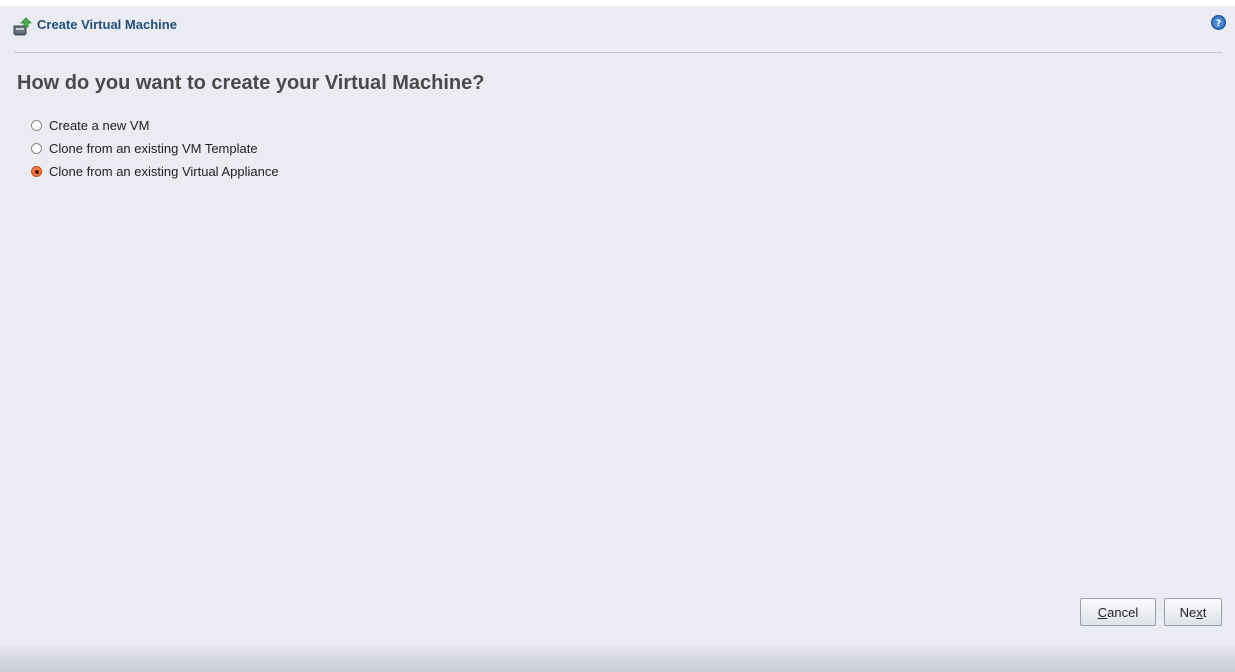 This screenshot has height=672, width=1235. Describe the element at coordinates (36, 148) in the screenshot. I see `radio-clone-vm-template` at that location.